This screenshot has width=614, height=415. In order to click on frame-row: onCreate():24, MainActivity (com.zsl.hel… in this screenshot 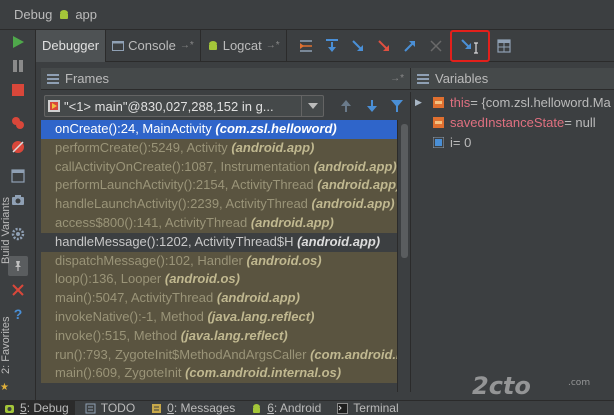, I will do `click(219, 129)`.